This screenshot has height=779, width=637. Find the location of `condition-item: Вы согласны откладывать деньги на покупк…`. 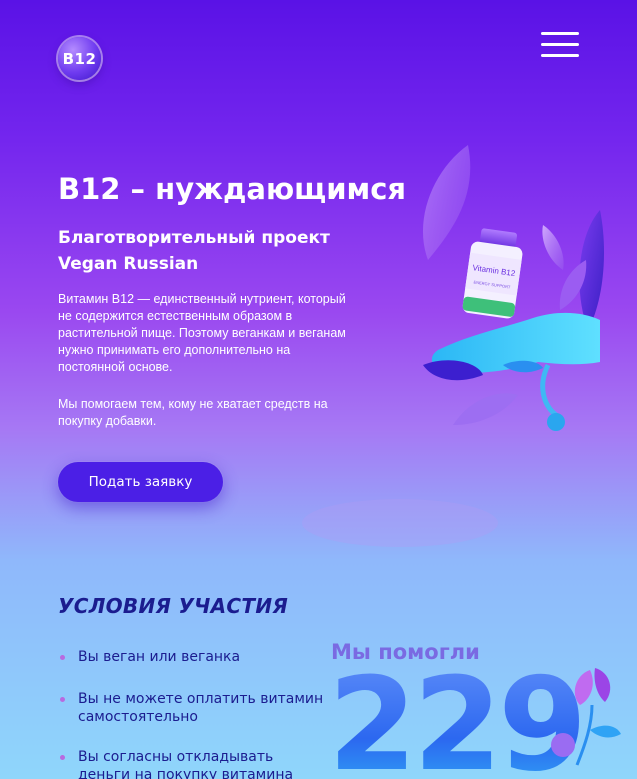

condition-item: Вы согласны откладывать деньги на покупк… is located at coordinates (193, 763).